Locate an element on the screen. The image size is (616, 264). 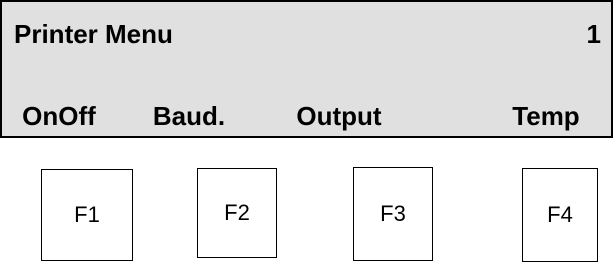
softkey-label-output: Output is located at coordinates (339, 116).